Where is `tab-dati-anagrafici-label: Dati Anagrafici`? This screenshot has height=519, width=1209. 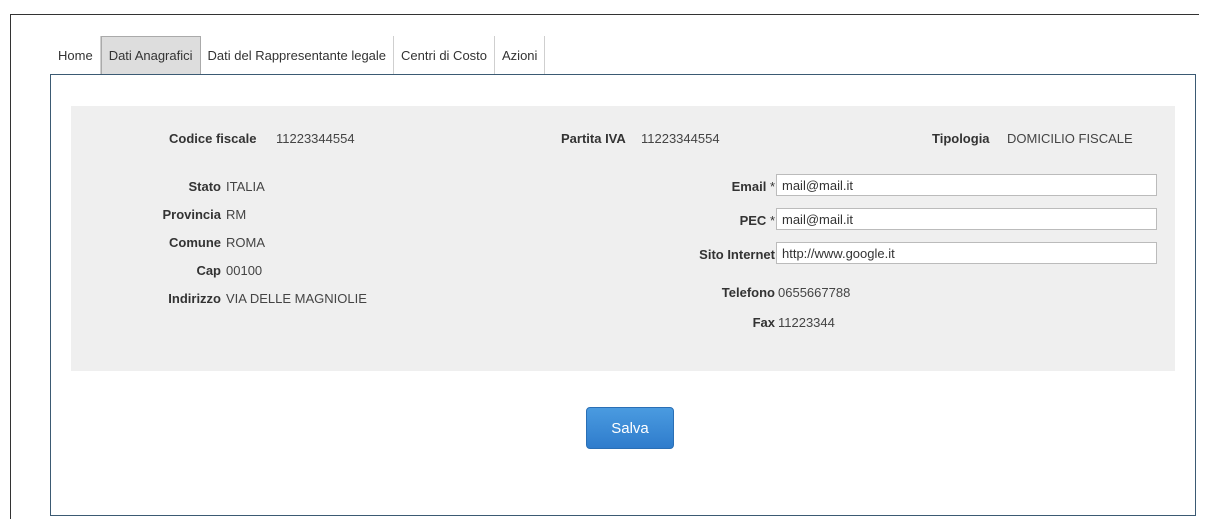
tab-dati-anagrafici-label: Dati Anagrafici is located at coordinates (150, 55).